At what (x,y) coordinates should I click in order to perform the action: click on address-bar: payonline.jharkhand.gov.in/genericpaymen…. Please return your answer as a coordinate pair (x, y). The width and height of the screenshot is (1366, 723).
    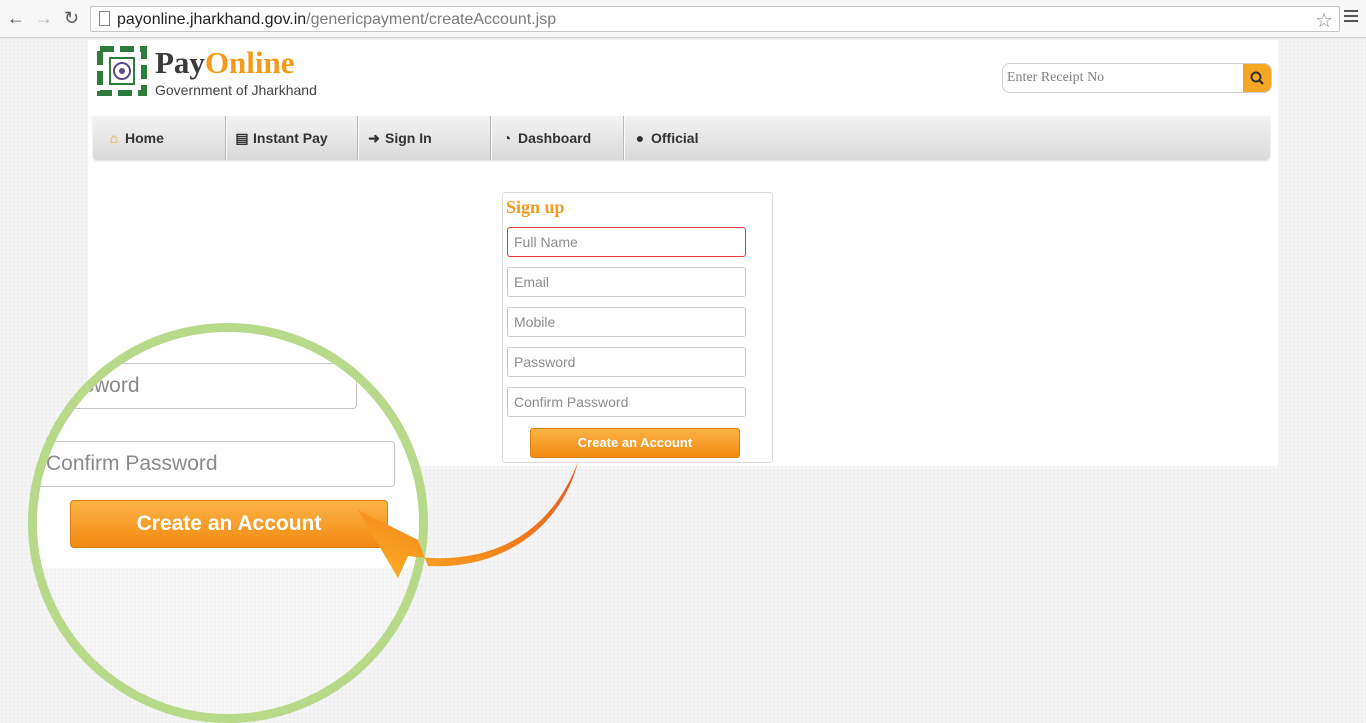
    Looking at the image, I should click on (715, 19).